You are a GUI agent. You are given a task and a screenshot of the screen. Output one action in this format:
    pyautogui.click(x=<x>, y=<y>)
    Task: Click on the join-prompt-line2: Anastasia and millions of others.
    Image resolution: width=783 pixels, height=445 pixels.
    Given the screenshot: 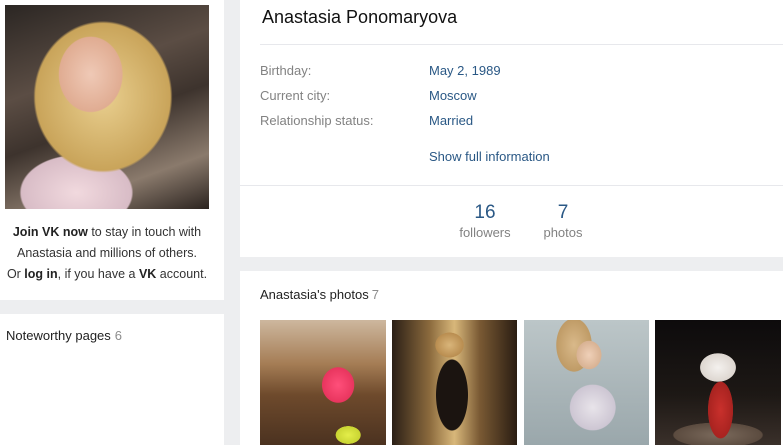 What is the action you would take?
    pyautogui.click(x=107, y=253)
    